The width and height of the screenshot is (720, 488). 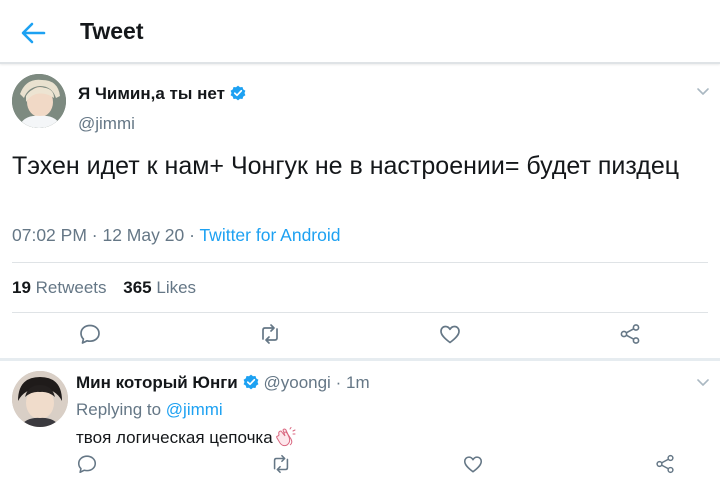 I want to click on top-app-bar: Tweet, so click(x=360, y=32).